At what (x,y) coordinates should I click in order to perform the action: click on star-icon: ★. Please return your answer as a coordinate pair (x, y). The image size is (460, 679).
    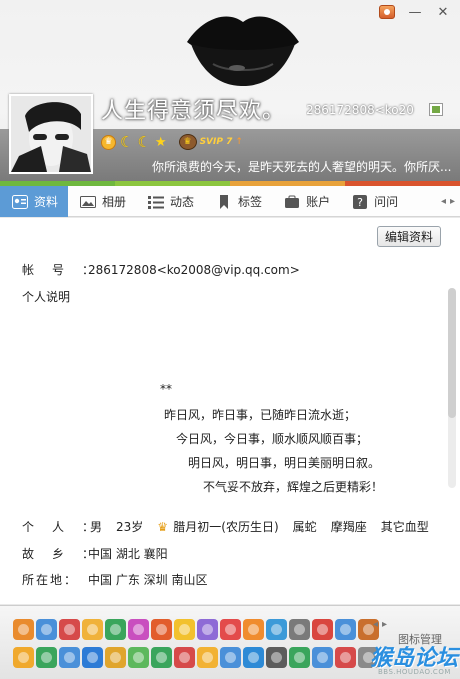
    Looking at the image, I should click on (161, 142).